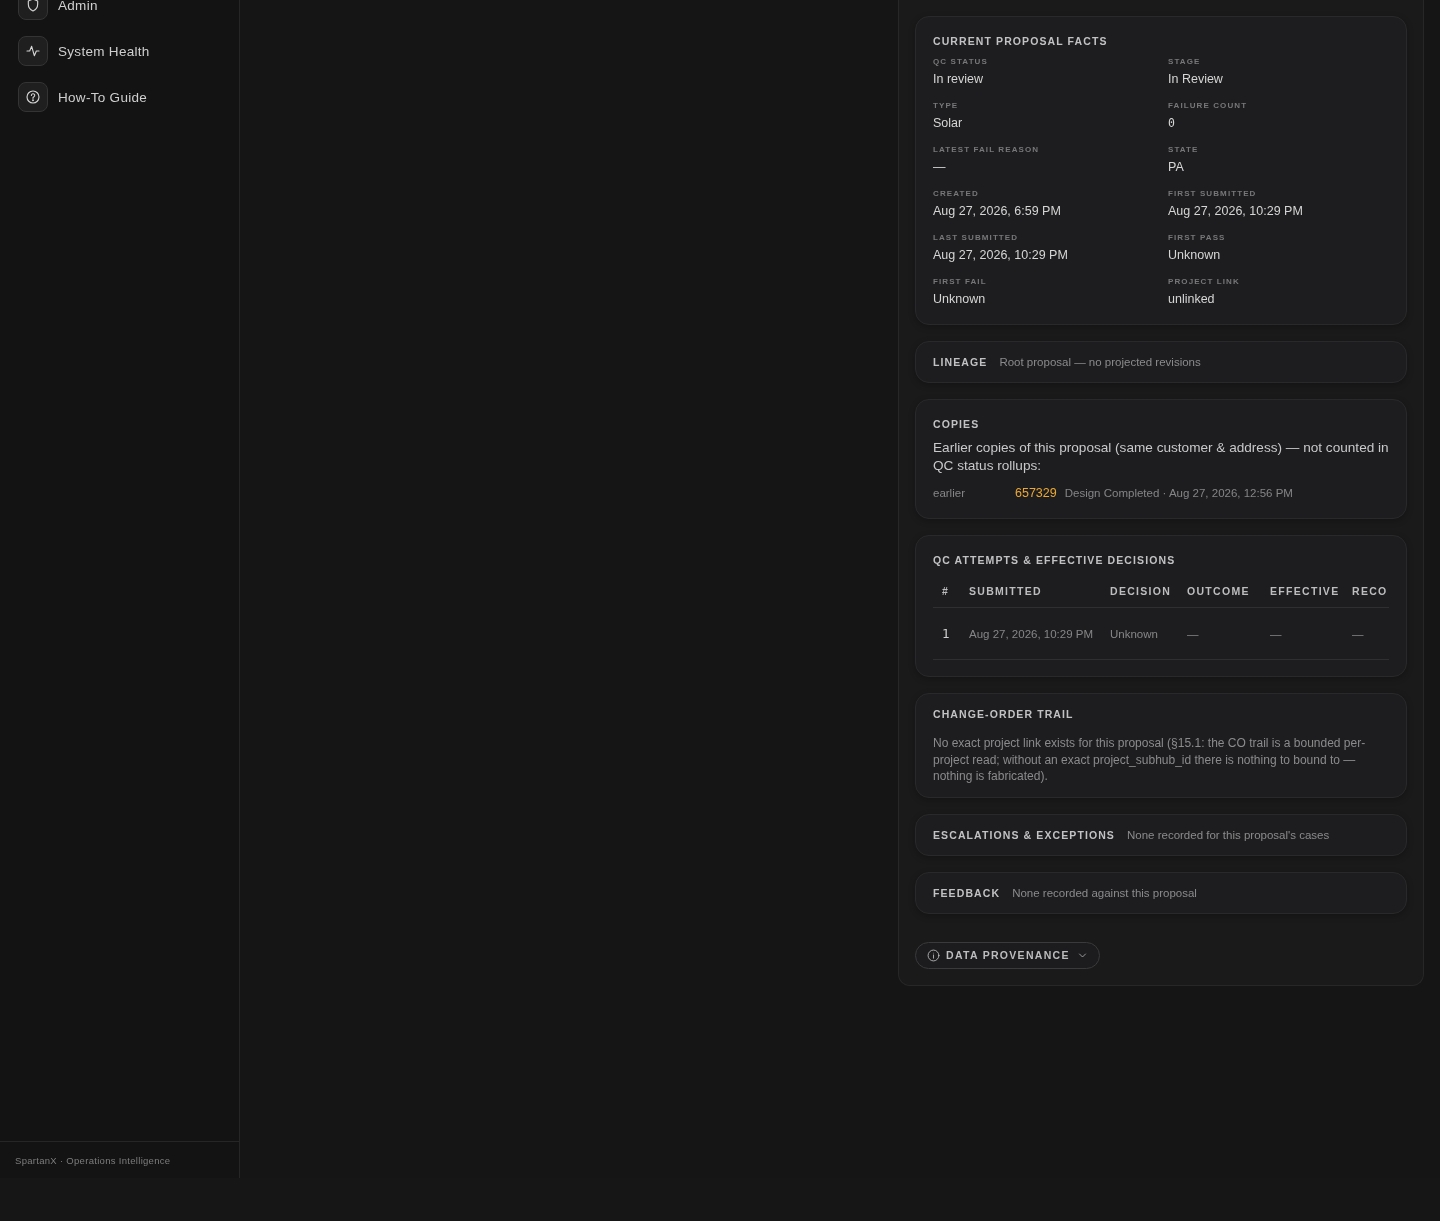 This screenshot has height=1221, width=1440. What do you see at coordinates (957, 424) in the screenshot?
I see `section-title: COPIES` at bounding box center [957, 424].